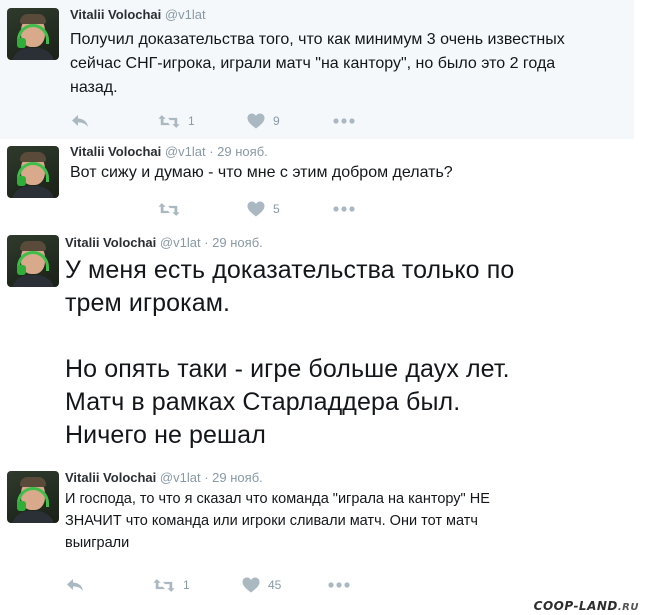 This screenshot has width=649, height=615. I want to click on retweet-button, so click(173, 209).